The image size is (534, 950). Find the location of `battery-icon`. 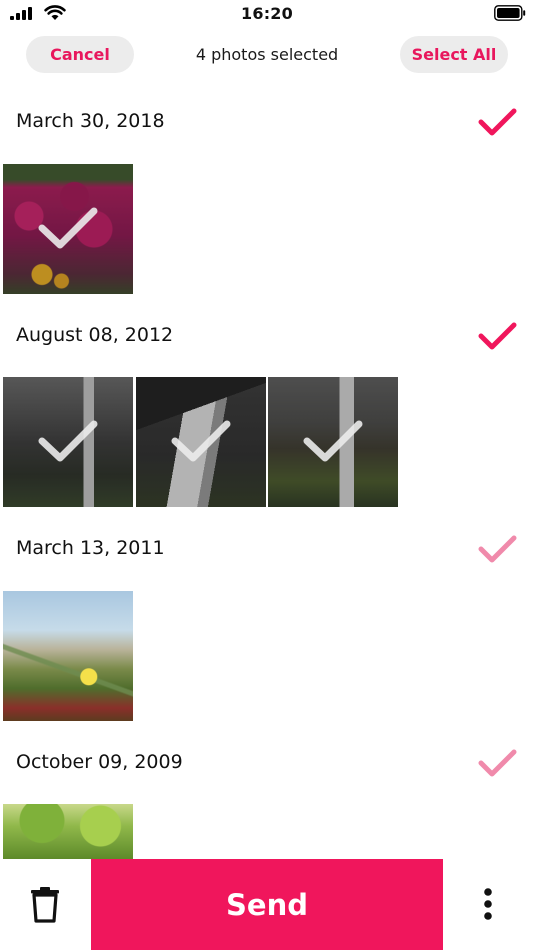

battery-icon is located at coordinates (510, 13).